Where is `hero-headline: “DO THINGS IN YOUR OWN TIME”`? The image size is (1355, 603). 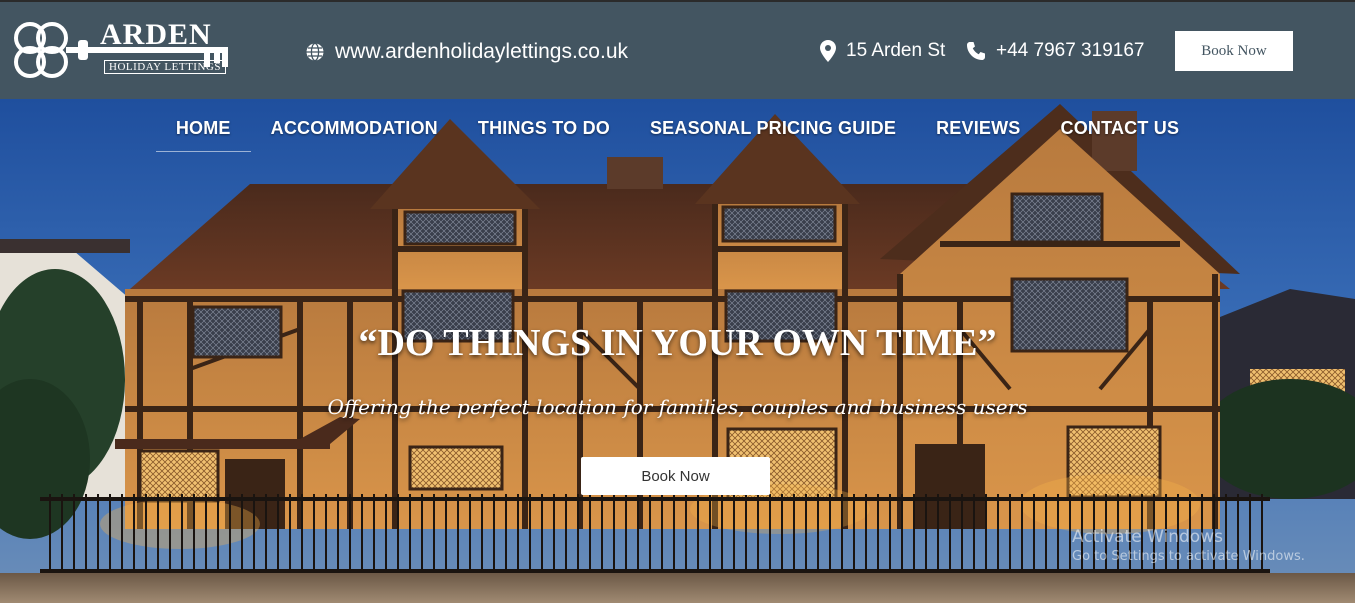
hero-headline: “DO THINGS IN YOUR OWN TIME” is located at coordinates (677, 343).